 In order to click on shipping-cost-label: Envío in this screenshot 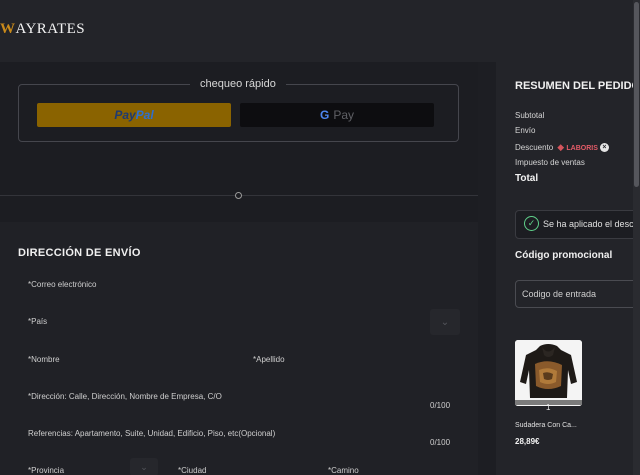, I will do `click(525, 130)`.